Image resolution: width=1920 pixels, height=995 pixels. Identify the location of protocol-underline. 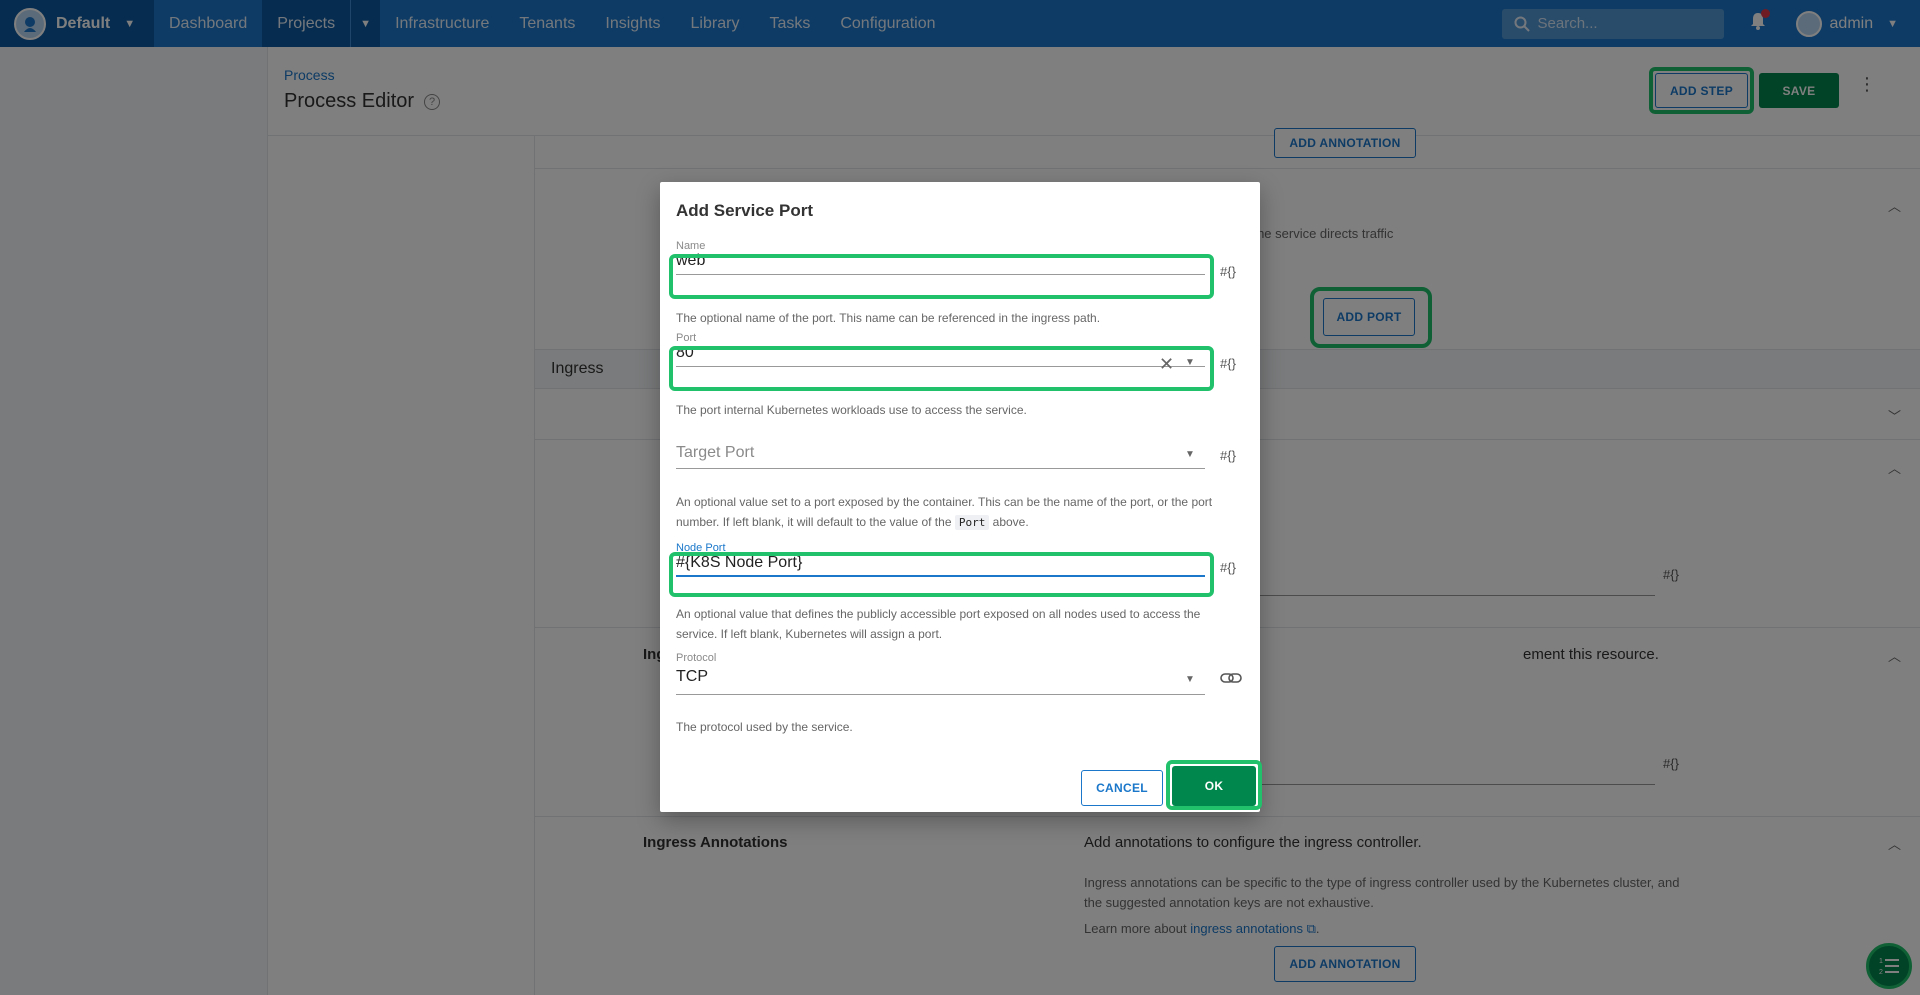
(940, 694).